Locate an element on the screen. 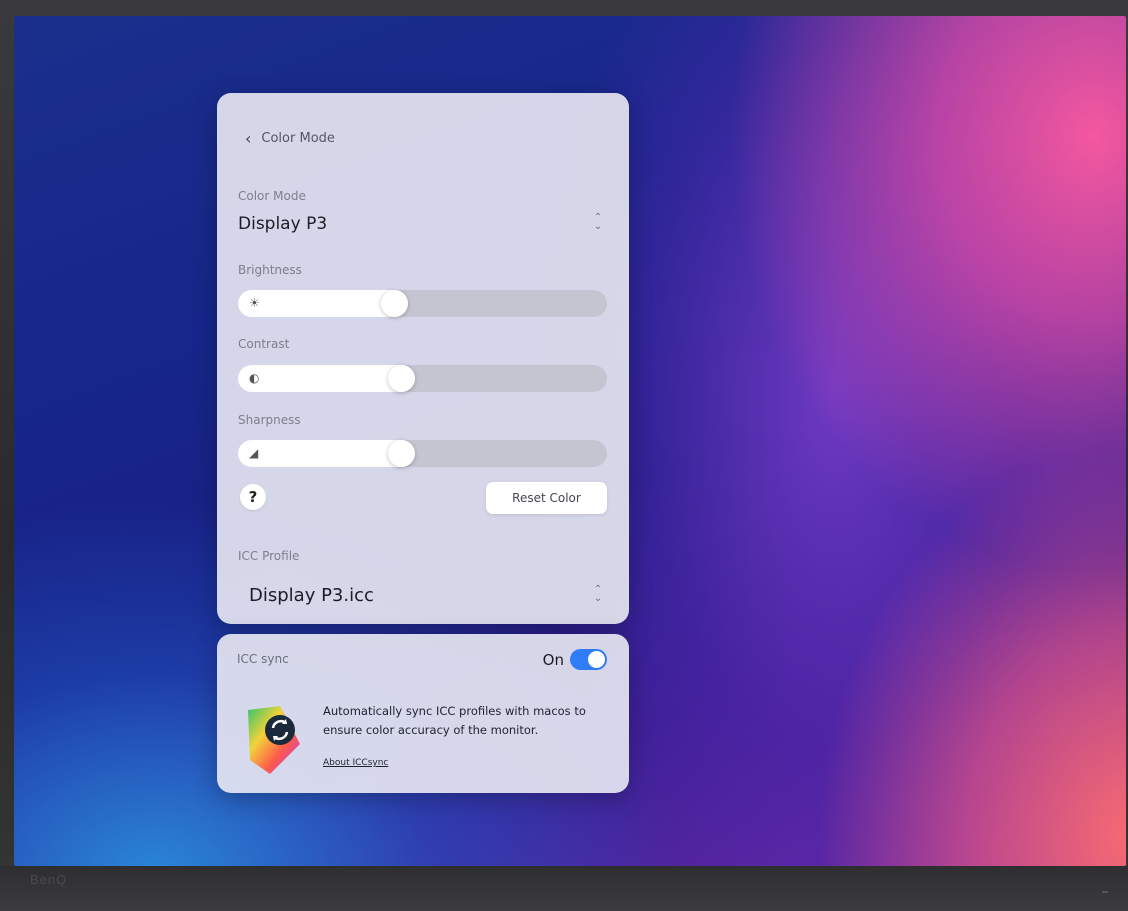 The width and height of the screenshot is (1128, 911). toggle-knob is located at coordinates (596, 659).